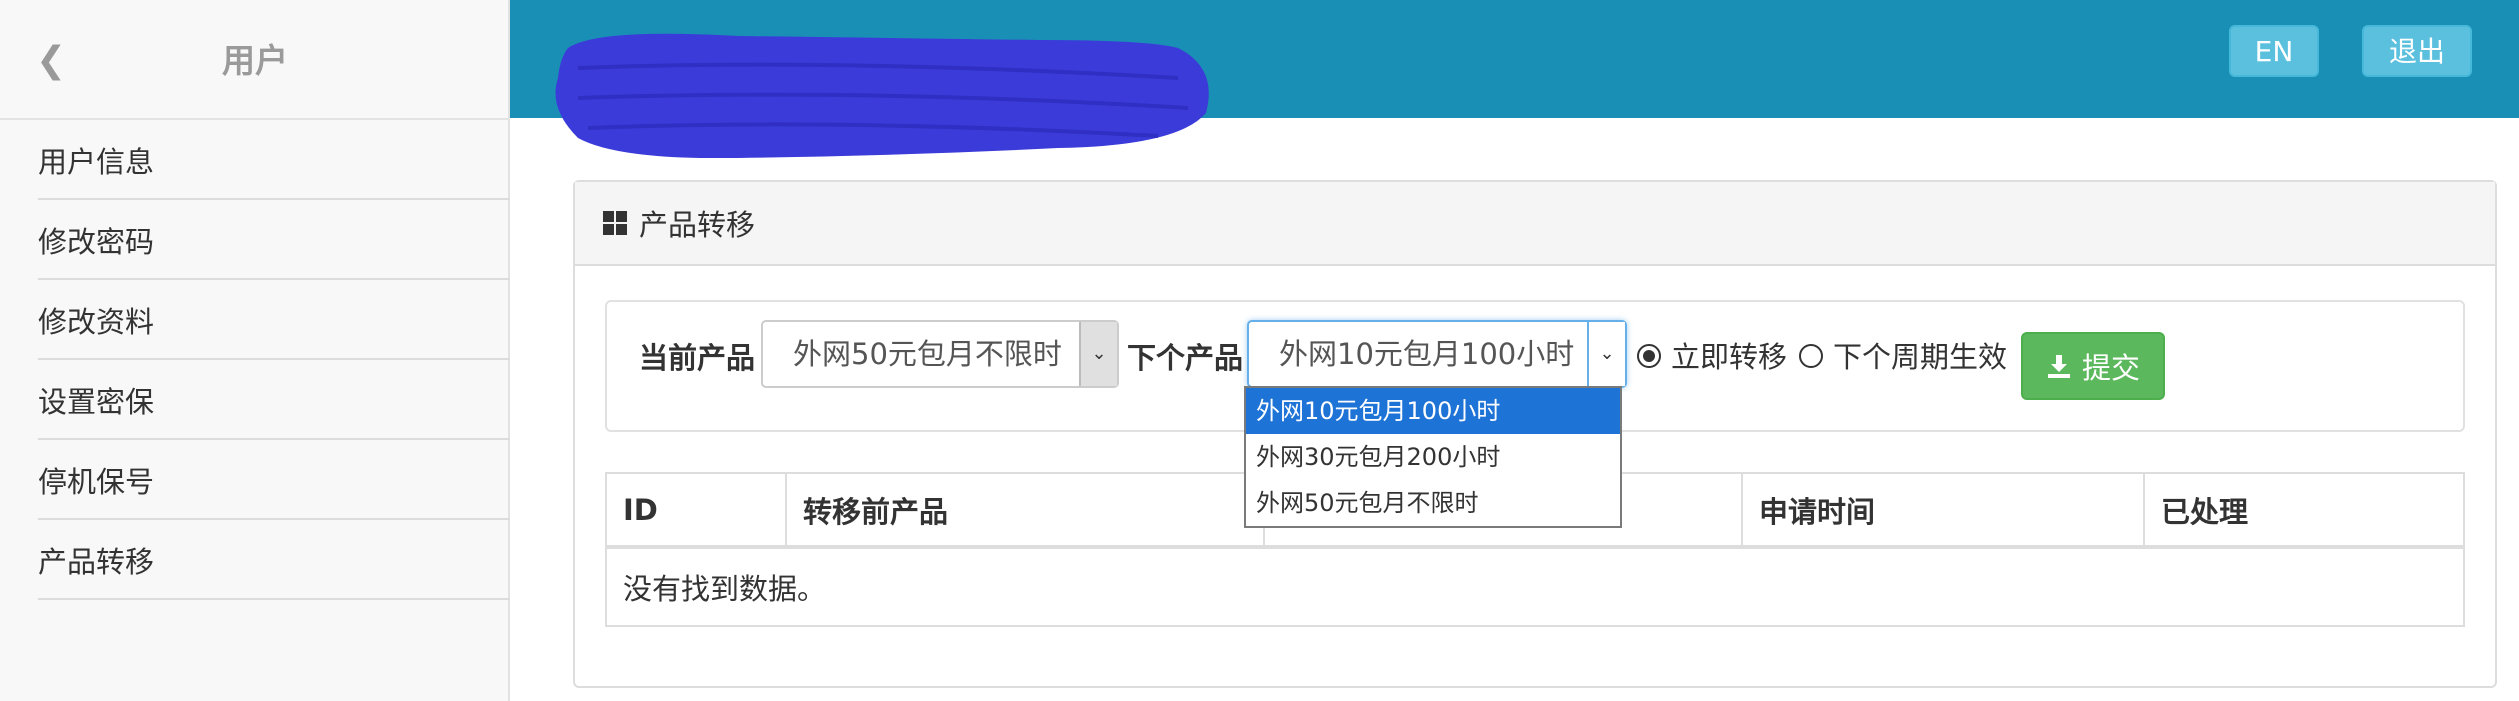 This screenshot has height=701, width=2519. Describe the element at coordinates (927, 354) in the screenshot. I see `current-product-value: 外网50元包月不限时` at that location.